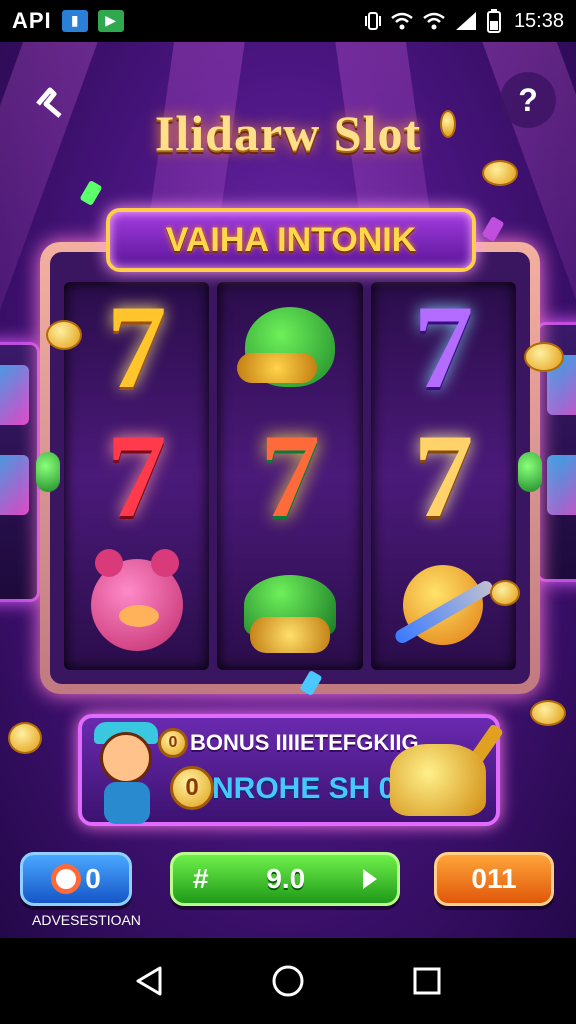  I want to click on symbol-seven-purple: 7, so click(443, 346).